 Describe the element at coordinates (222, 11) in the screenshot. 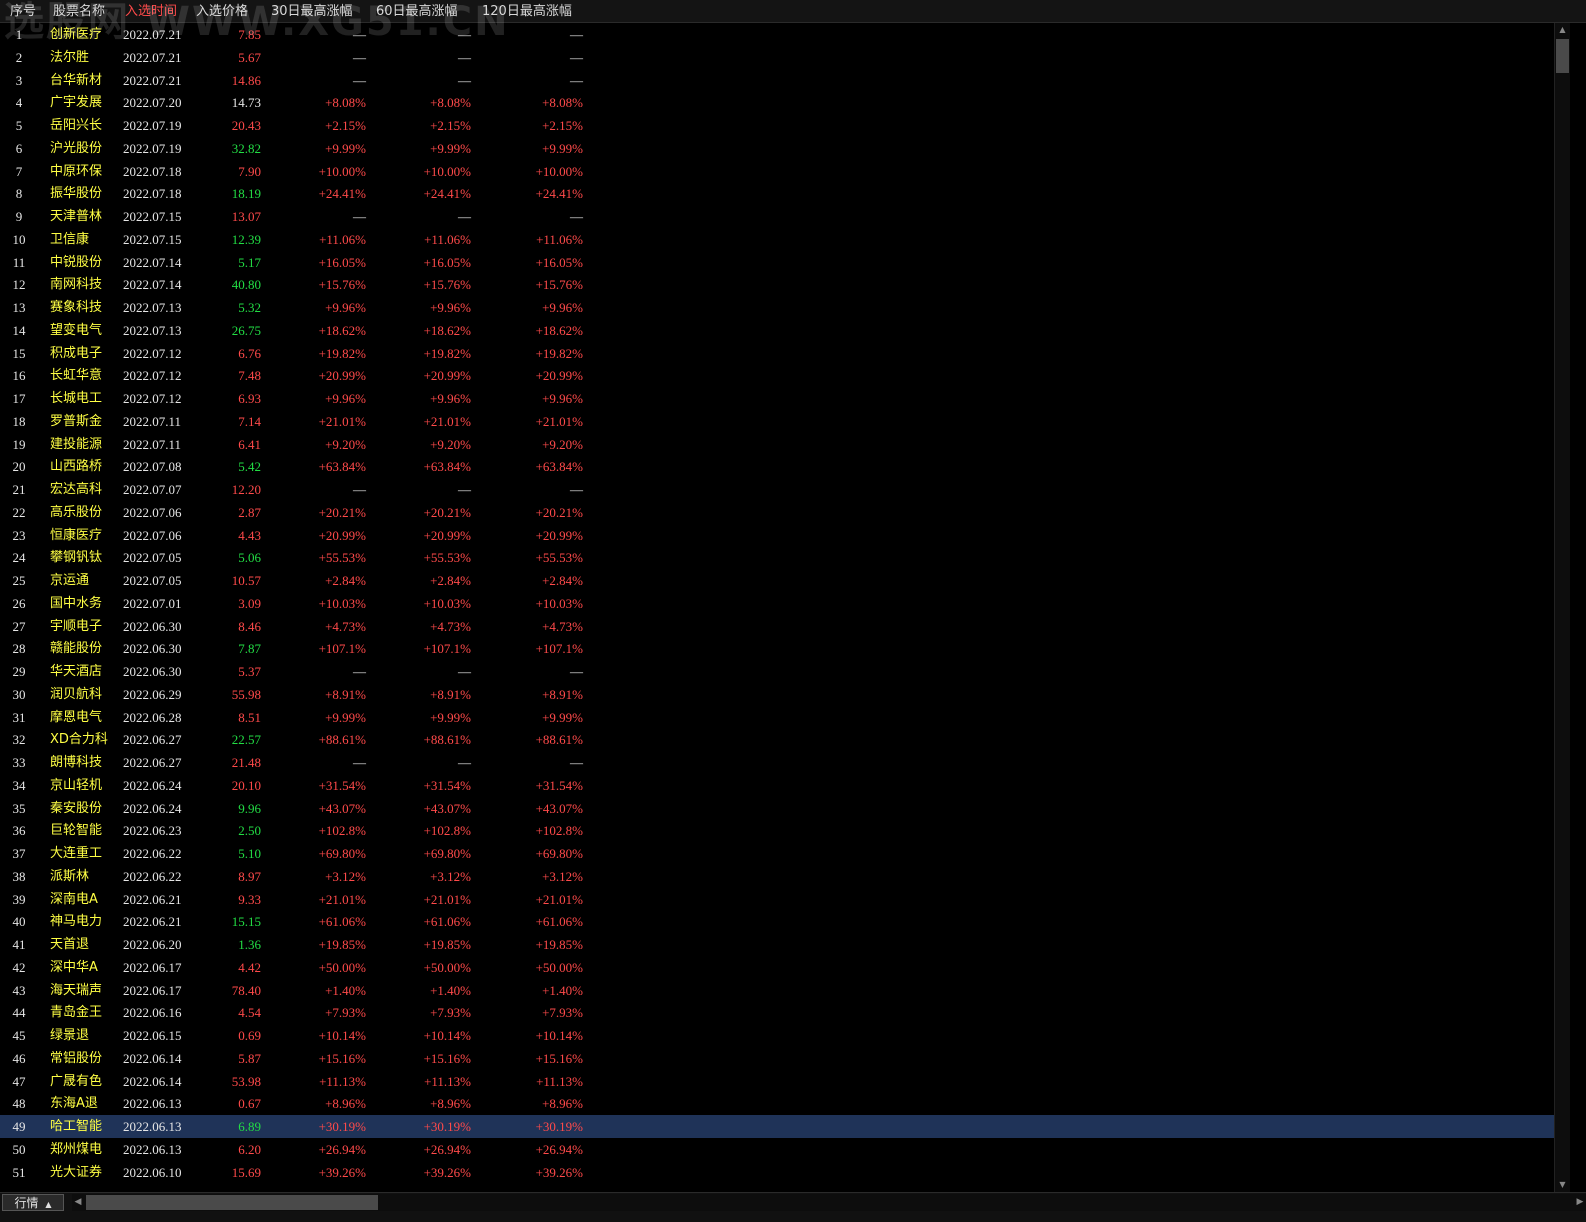

I see `column-header-select-price: 入选价格` at that location.